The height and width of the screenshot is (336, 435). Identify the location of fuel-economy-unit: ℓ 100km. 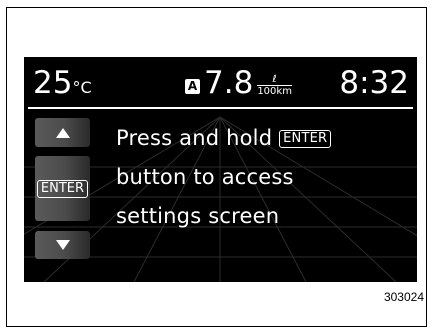
(274, 86).